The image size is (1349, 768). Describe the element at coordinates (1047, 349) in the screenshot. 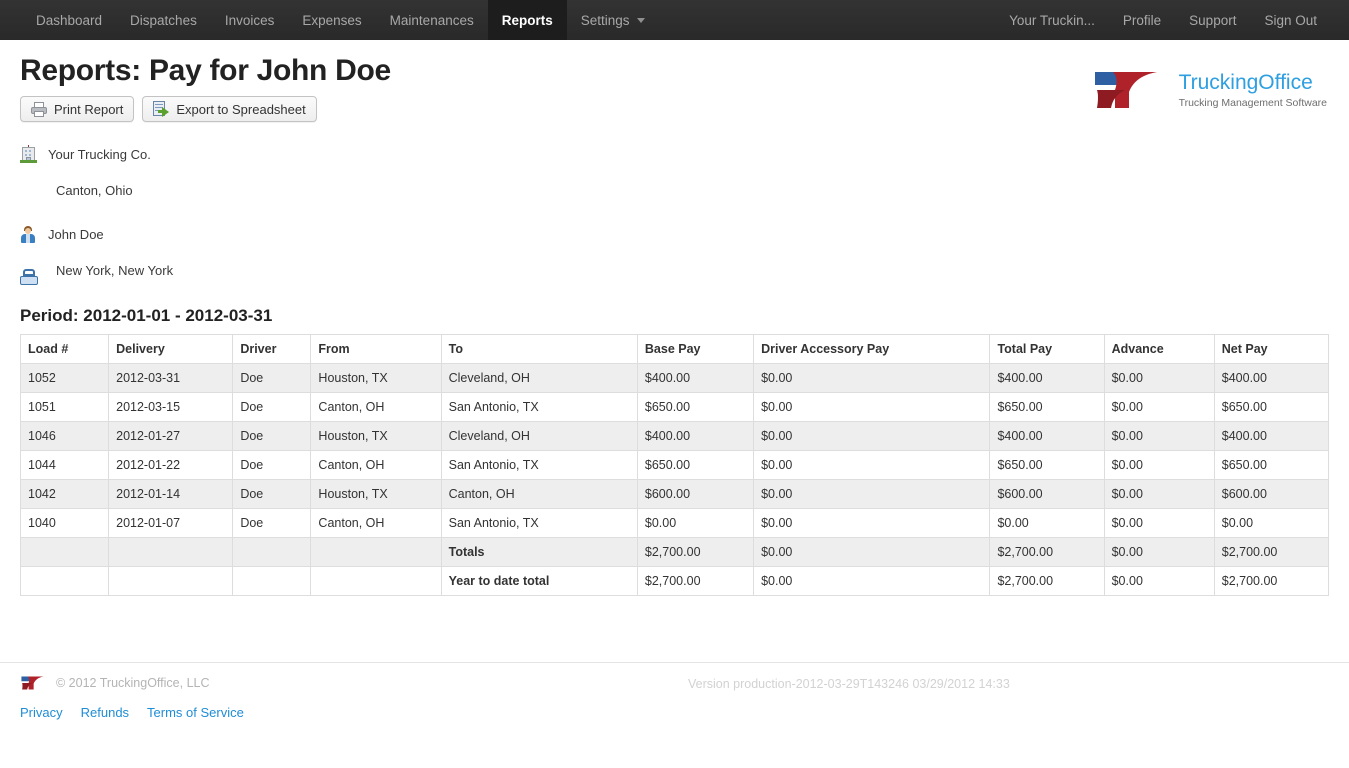

I see `column-header: Total Pay` at that location.